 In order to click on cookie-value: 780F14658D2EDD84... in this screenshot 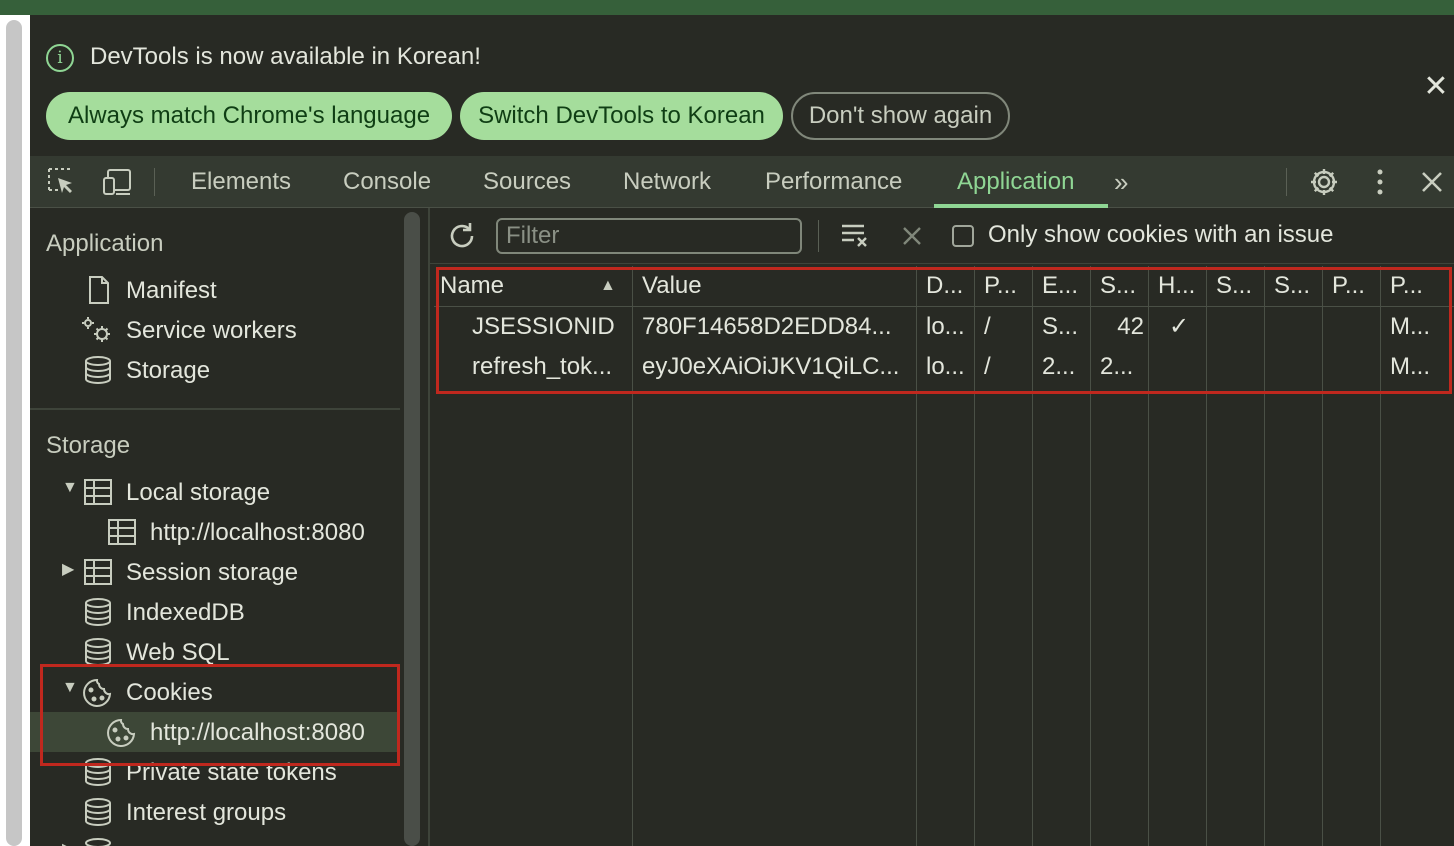, I will do `click(767, 326)`.